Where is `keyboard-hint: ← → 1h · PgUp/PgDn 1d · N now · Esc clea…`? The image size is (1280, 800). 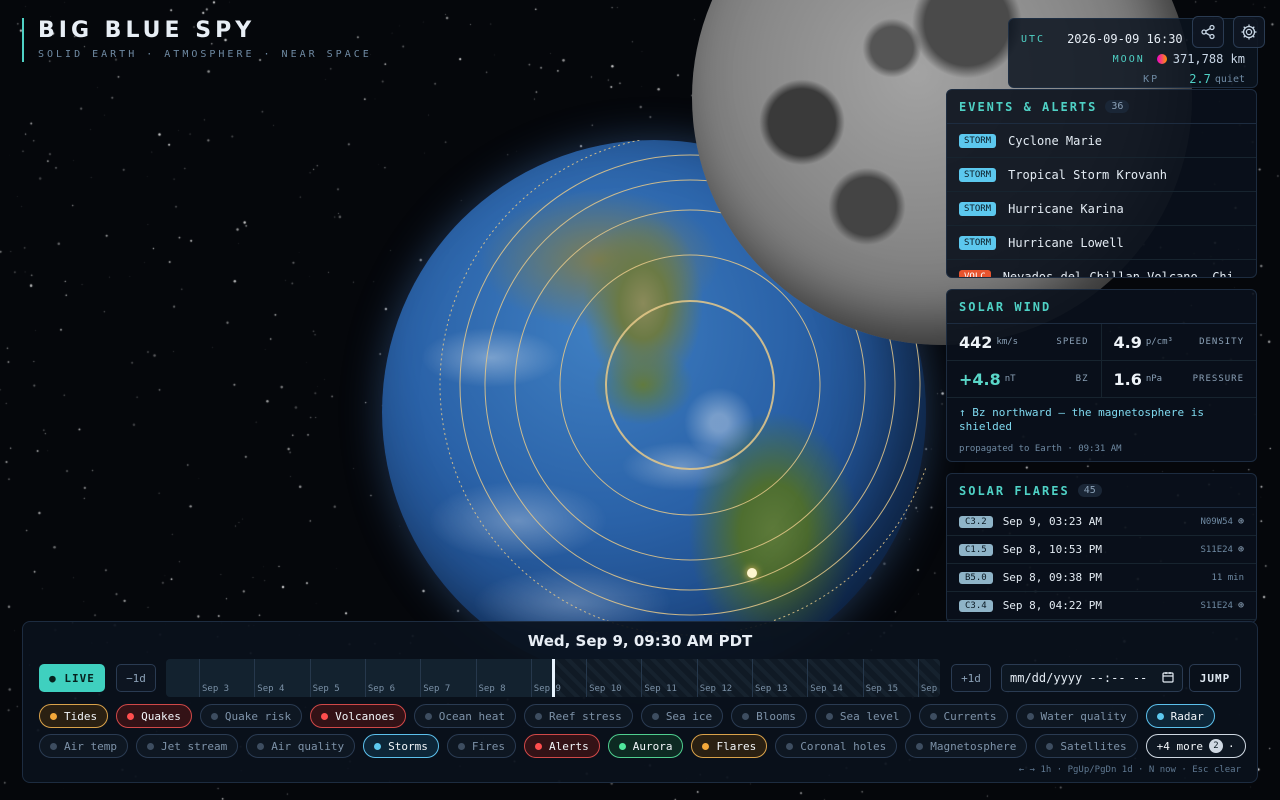 keyboard-hint: ← → 1h · PgUp/PgDn 1d · N now · Esc clea… is located at coordinates (1129, 770).